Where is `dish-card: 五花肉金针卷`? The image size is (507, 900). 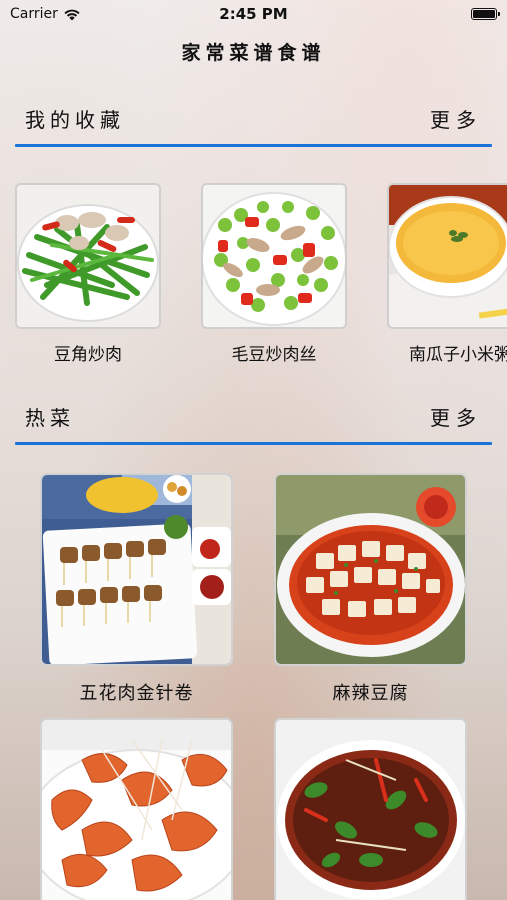 dish-card: 五花肉金针卷 is located at coordinates (136, 589).